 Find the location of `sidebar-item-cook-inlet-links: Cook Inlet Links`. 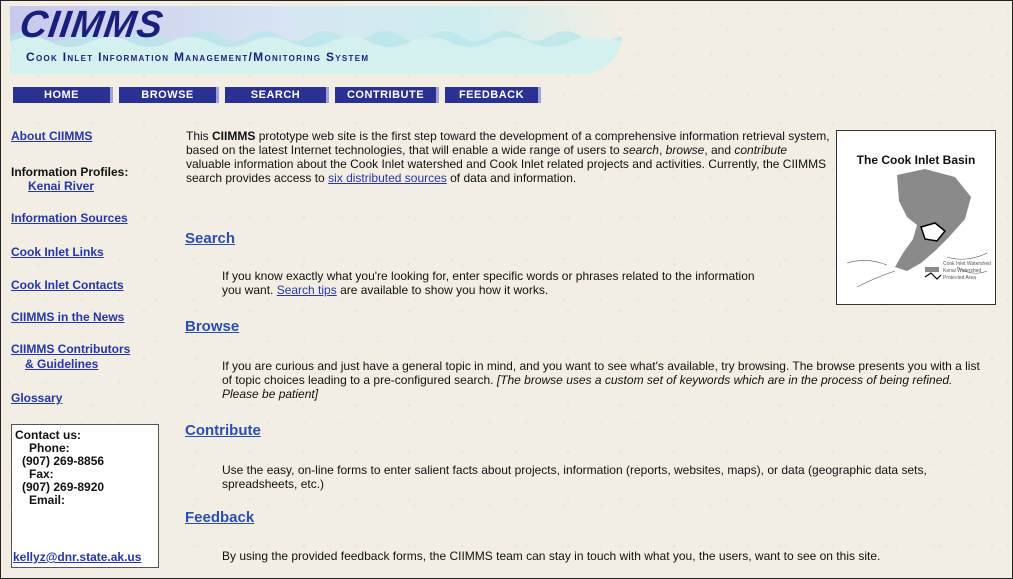

sidebar-item-cook-inlet-links: Cook Inlet Links is located at coordinates (57, 252).